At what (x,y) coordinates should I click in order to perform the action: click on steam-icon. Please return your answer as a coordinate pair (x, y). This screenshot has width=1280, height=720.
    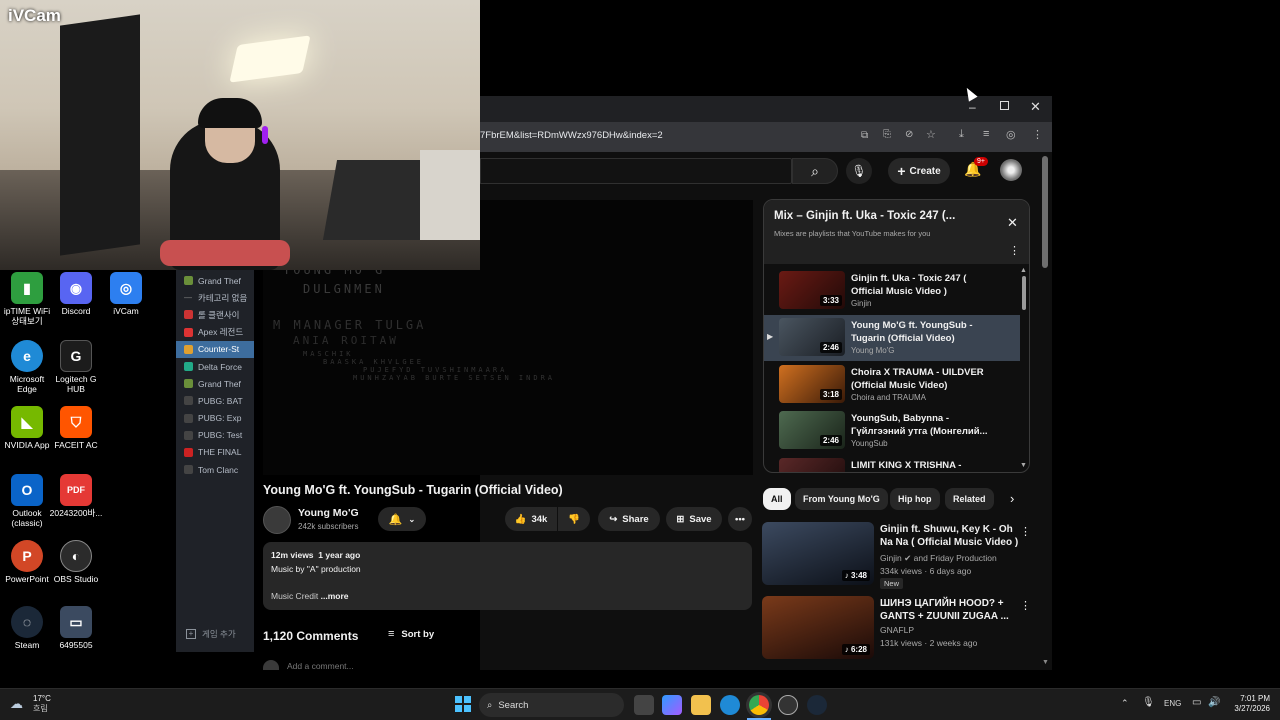
    Looking at the image, I should click on (817, 705).